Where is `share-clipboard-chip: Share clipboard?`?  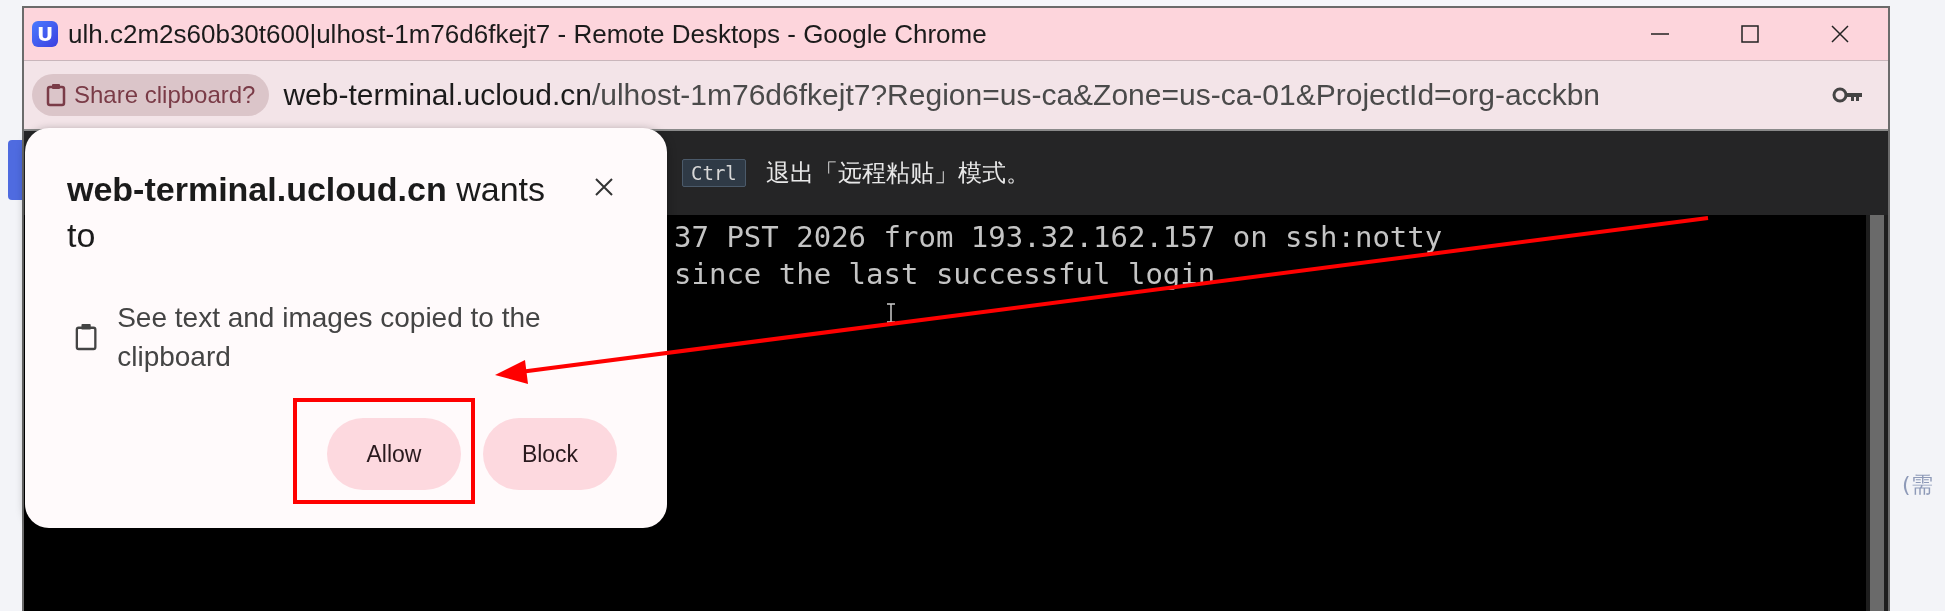
share-clipboard-chip: Share clipboard? is located at coordinates (151, 95).